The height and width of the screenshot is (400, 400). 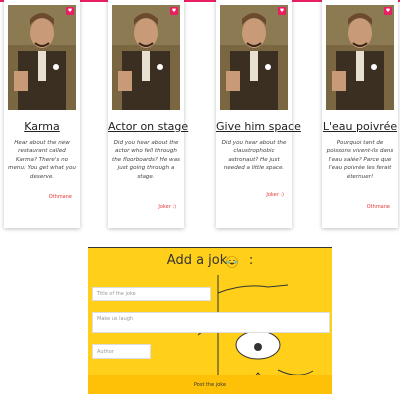 What do you see at coordinates (148, 126) in the screenshot?
I see `card-title: Actor on stage` at bounding box center [148, 126].